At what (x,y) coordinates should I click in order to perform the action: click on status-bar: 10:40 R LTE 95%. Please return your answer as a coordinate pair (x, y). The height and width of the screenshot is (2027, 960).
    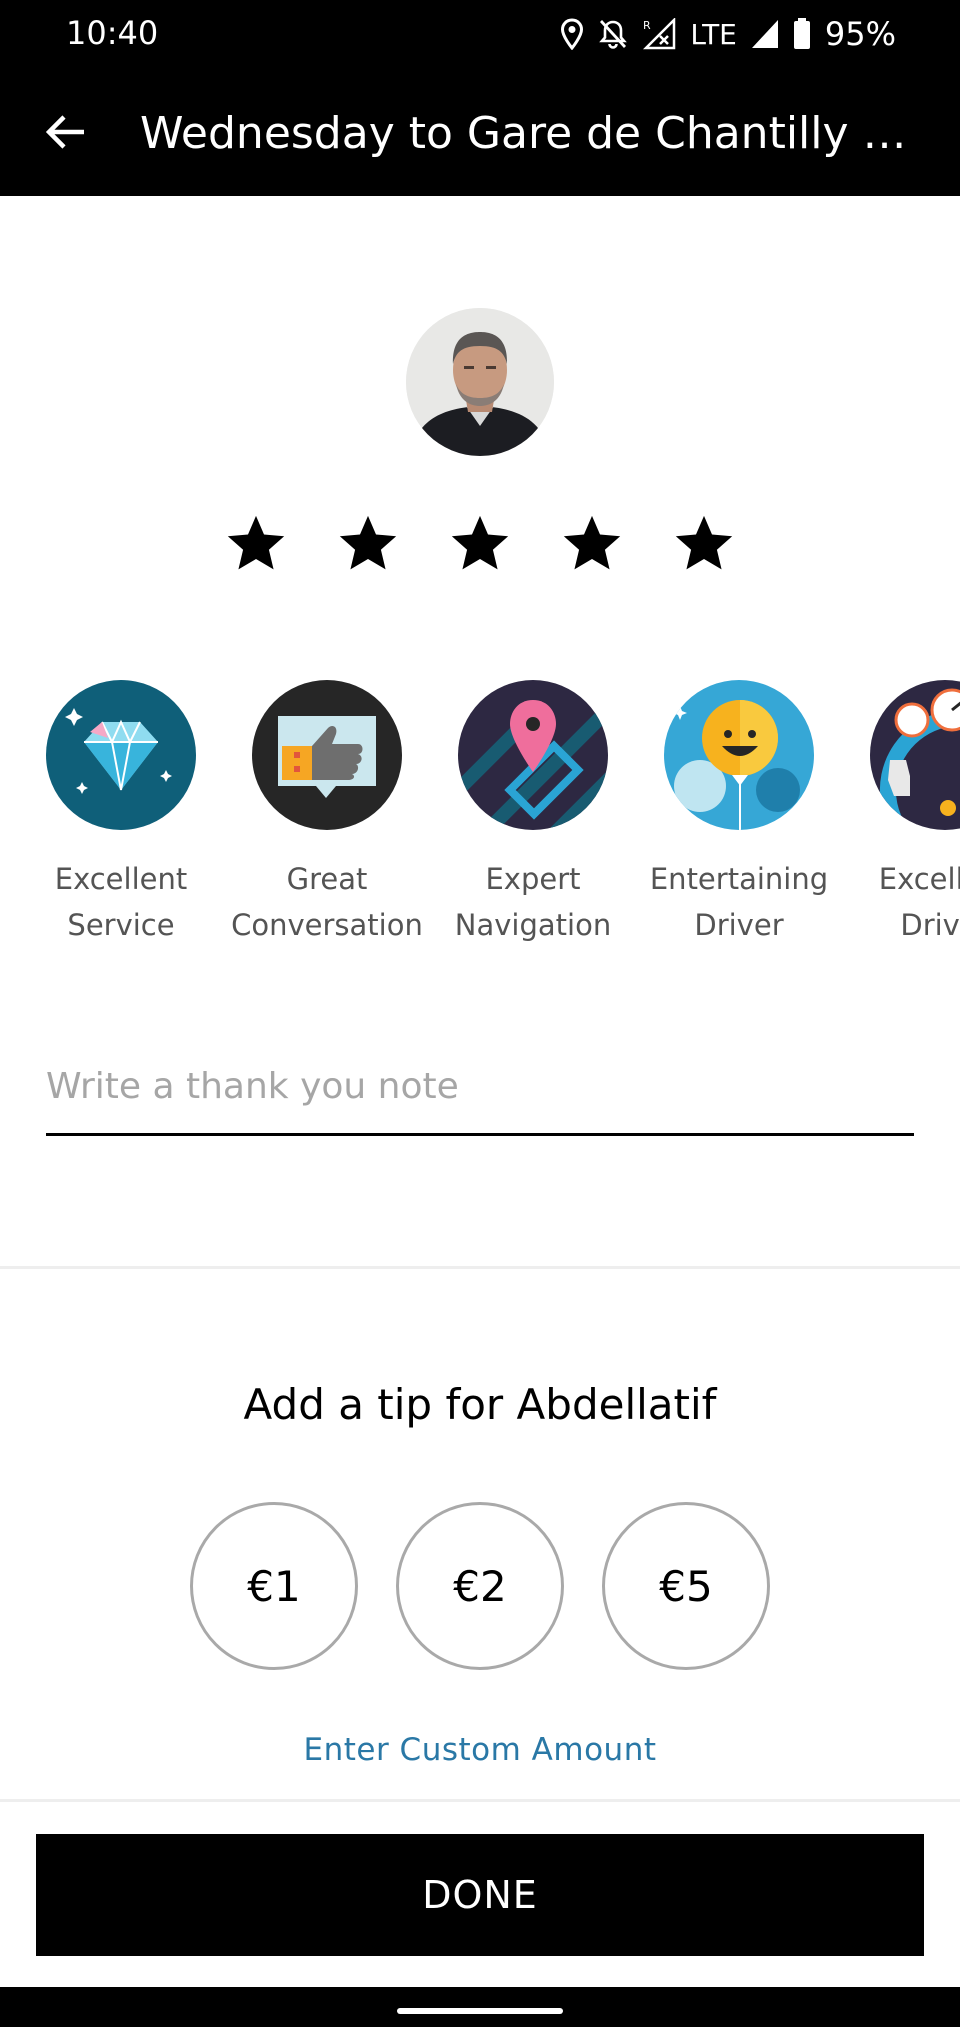
    Looking at the image, I should click on (480, 35).